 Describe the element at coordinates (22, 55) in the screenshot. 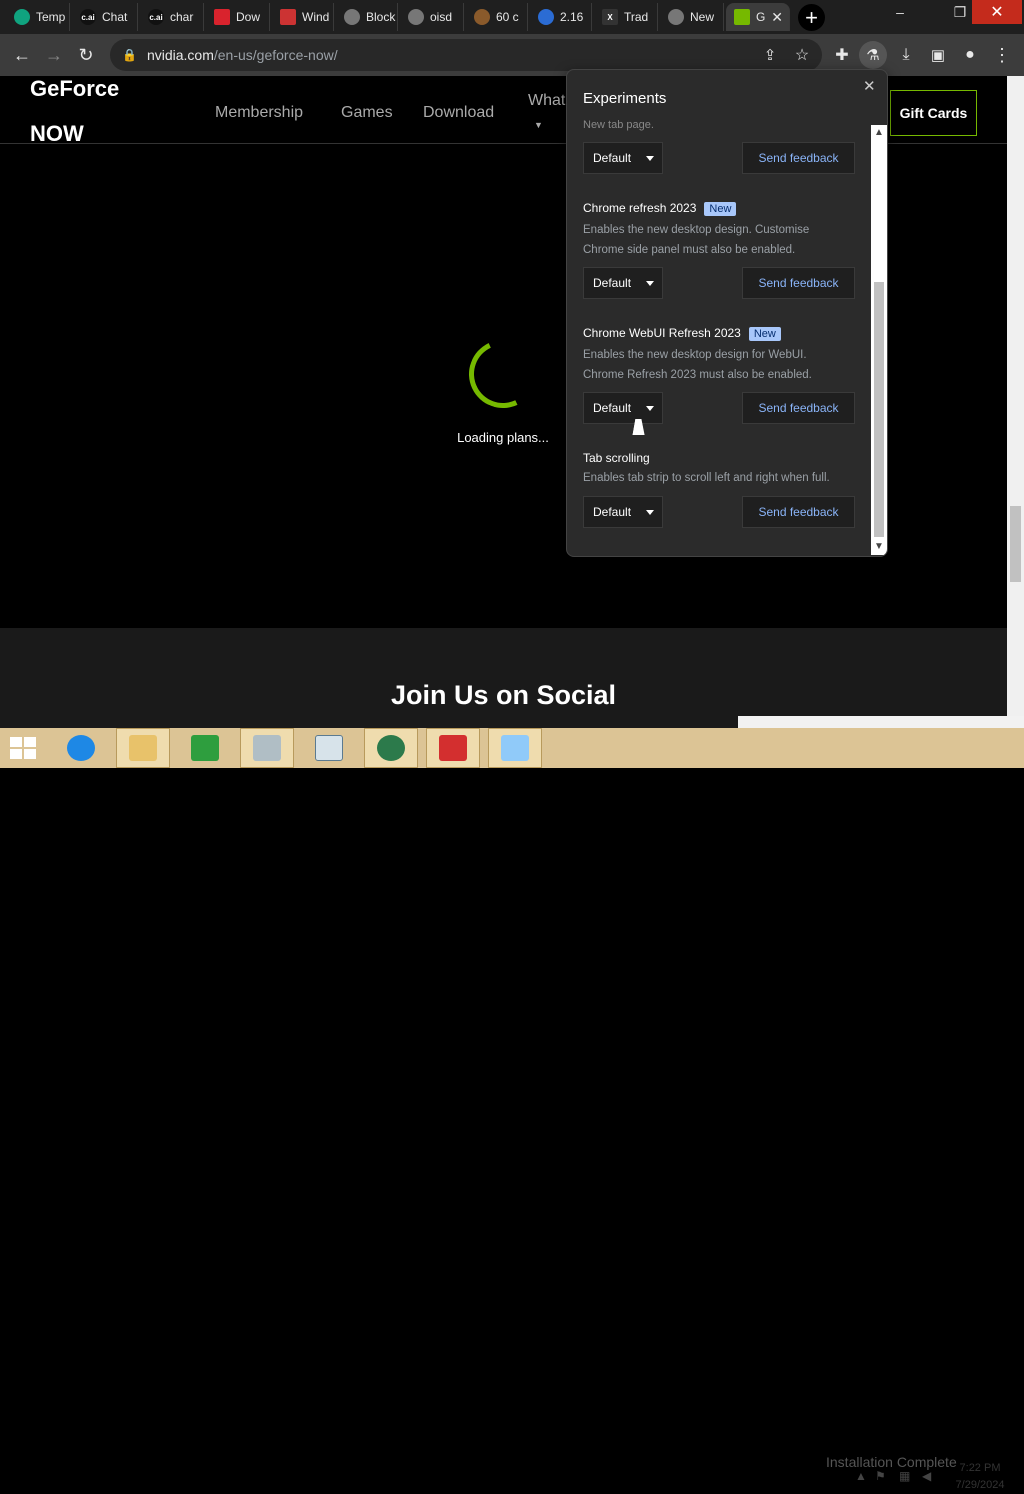

I see `back-icon: ←` at that location.